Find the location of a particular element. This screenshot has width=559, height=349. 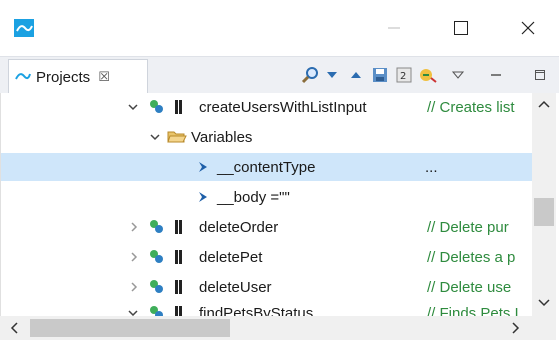

scroll-right-arrow-icon is located at coordinates (516, 328).